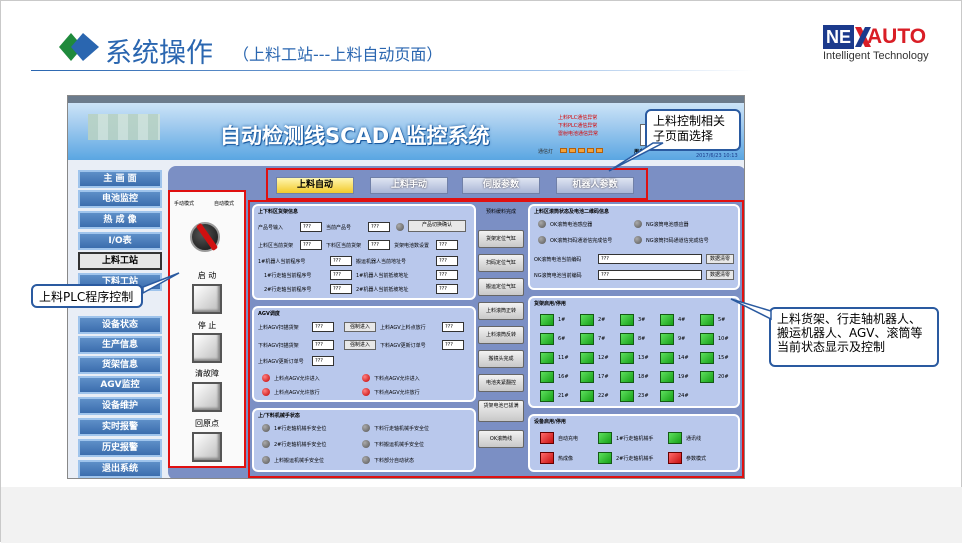  I want to click on nav-item-loading: 上料工站, so click(120, 261).